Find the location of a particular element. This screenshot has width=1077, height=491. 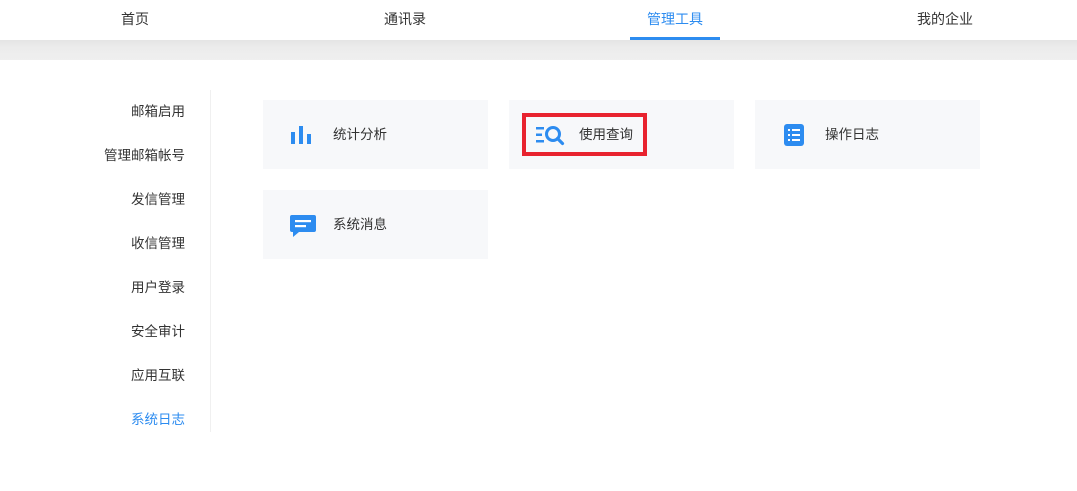

sidebar-item-mailbox-enable: 邮箱启用 is located at coordinates (158, 112).